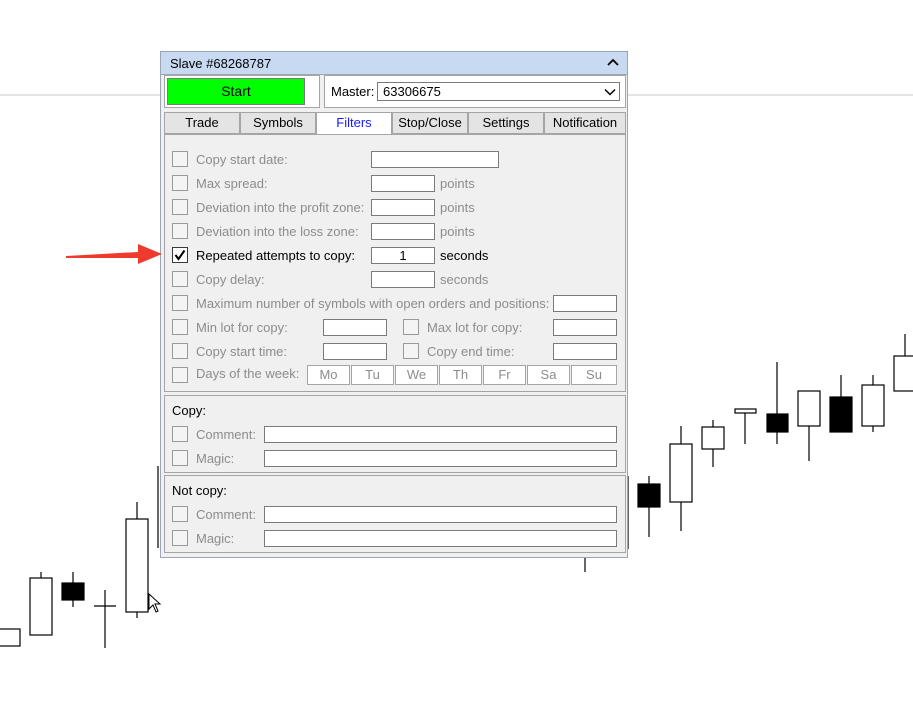 The width and height of the screenshot is (913, 728). What do you see at coordinates (355, 351) in the screenshot?
I see `copy-start-time-input` at bounding box center [355, 351].